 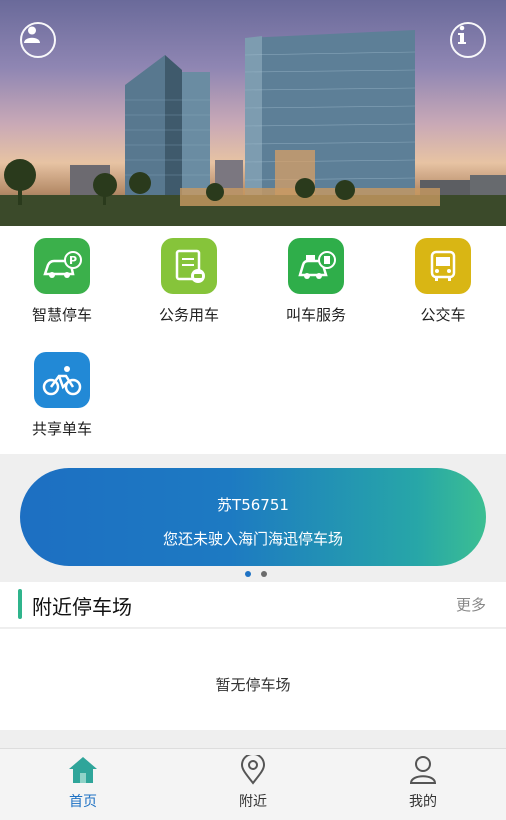 I want to click on bus-icon, so click(x=443, y=266).